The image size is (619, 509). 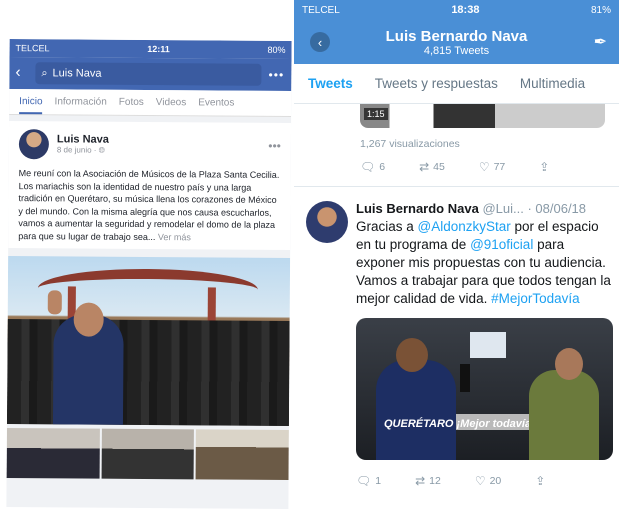 I want to click on tab-eventos: Eventos, so click(x=216, y=102).